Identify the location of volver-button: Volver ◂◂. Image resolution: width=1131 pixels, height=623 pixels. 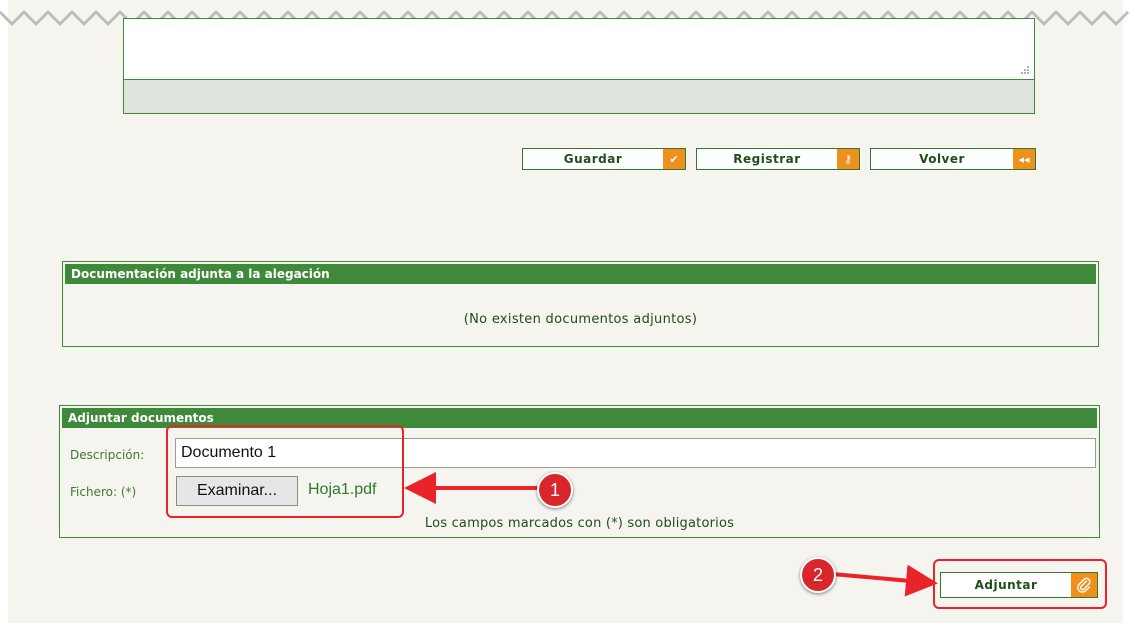
(953, 159).